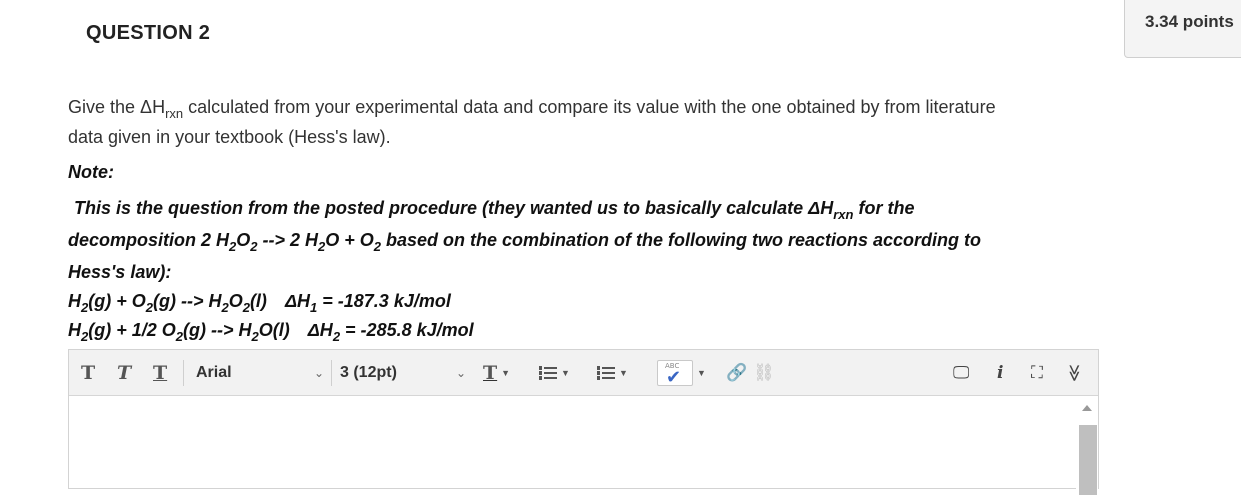 This screenshot has width=1241, height=495. I want to click on scroll-thumb, so click(1088, 460).